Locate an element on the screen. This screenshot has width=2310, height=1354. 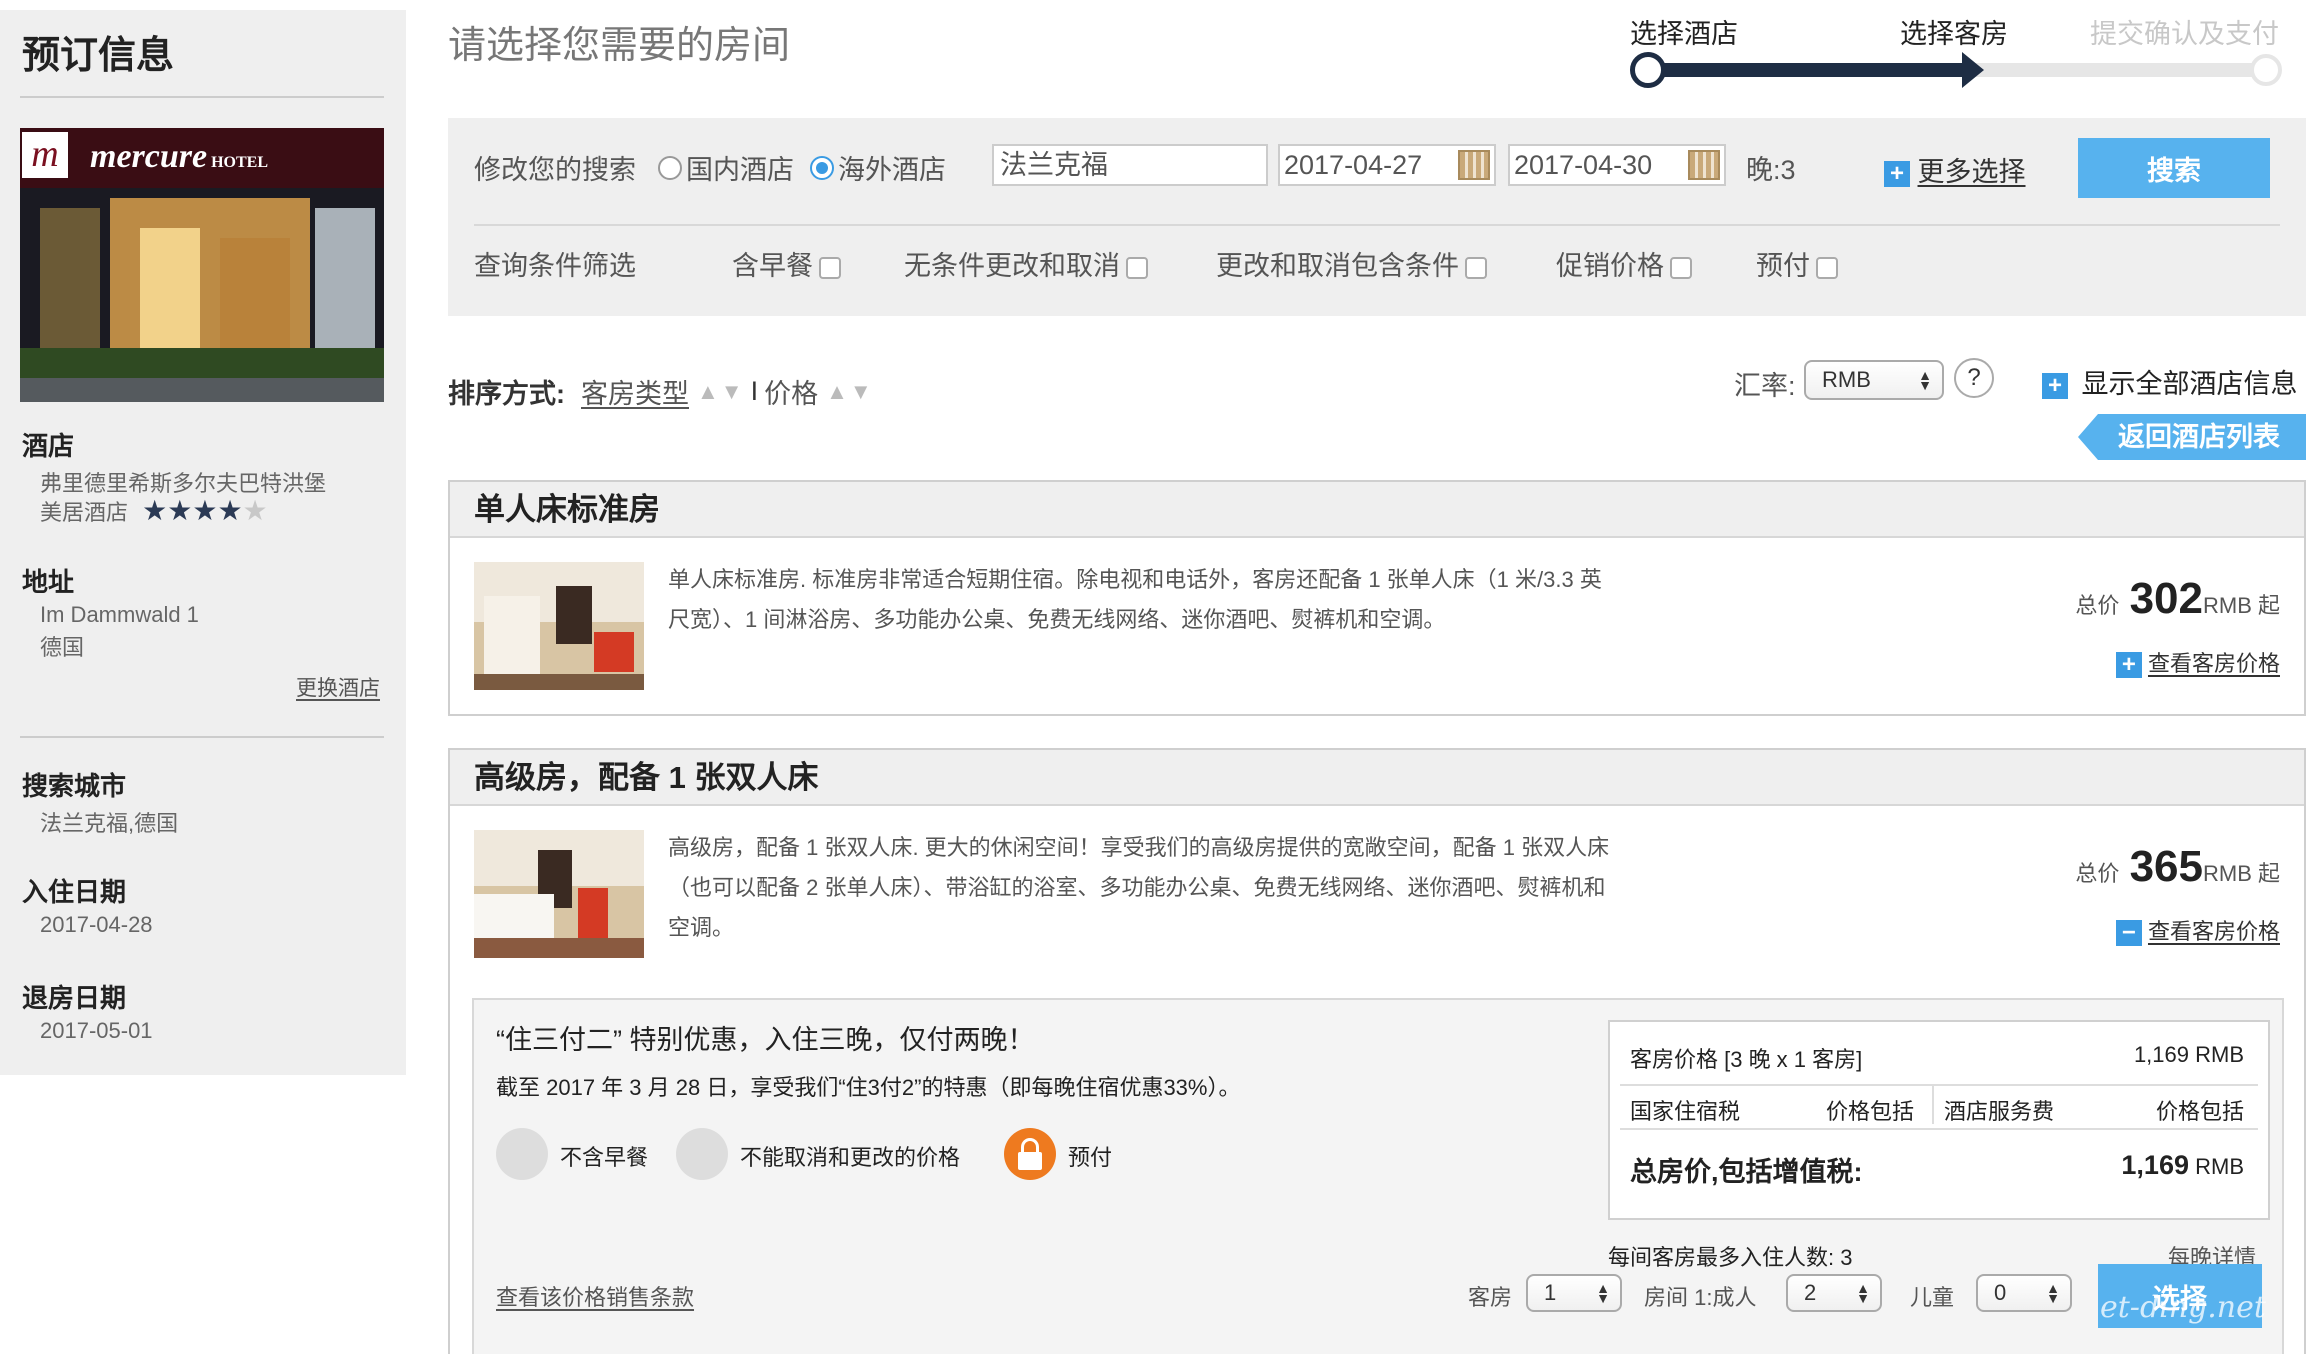
total-value: 1,169 RMB is located at coordinates (2182, 1165).